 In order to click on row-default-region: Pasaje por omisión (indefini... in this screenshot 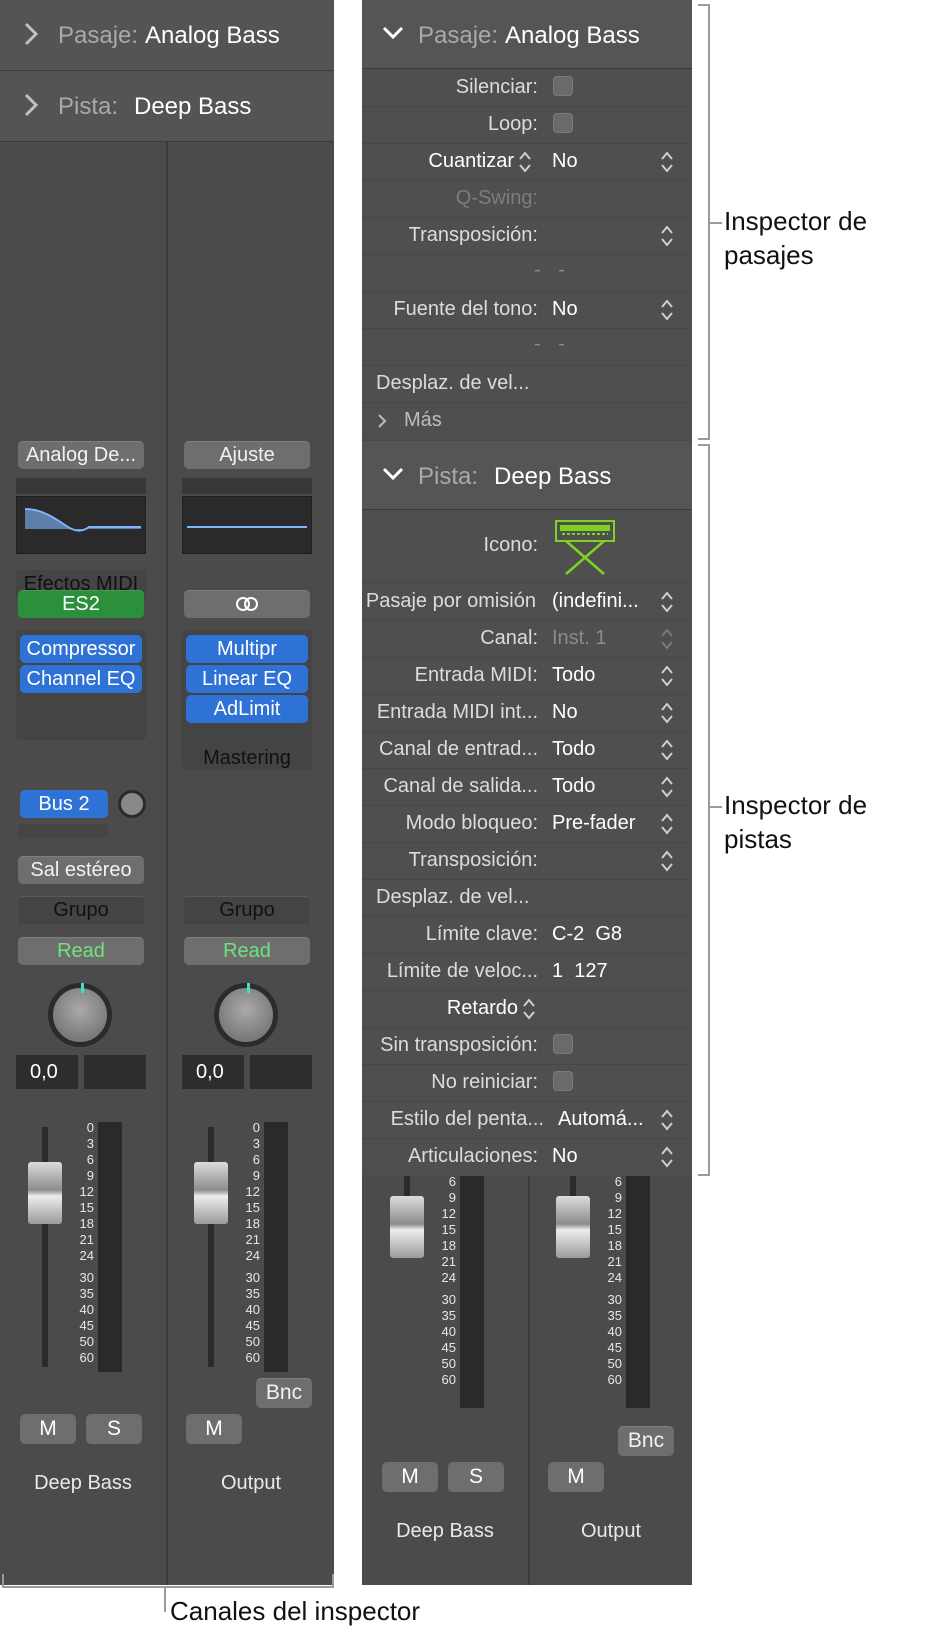, I will do `click(527, 602)`.